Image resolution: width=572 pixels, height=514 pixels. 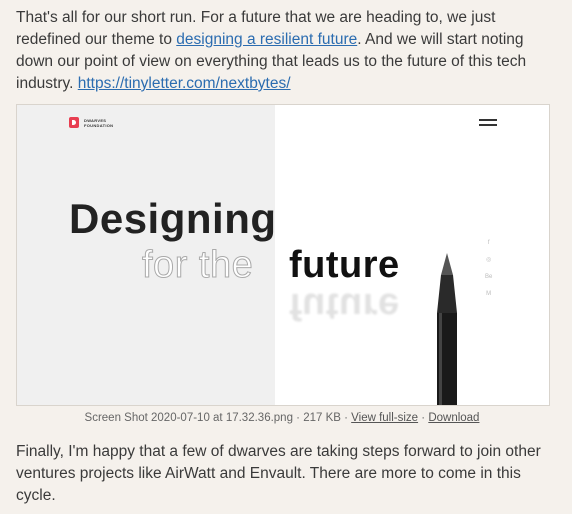 What do you see at coordinates (173, 218) in the screenshot?
I see `headline-designing: Designing` at bounding box center [173, 218].